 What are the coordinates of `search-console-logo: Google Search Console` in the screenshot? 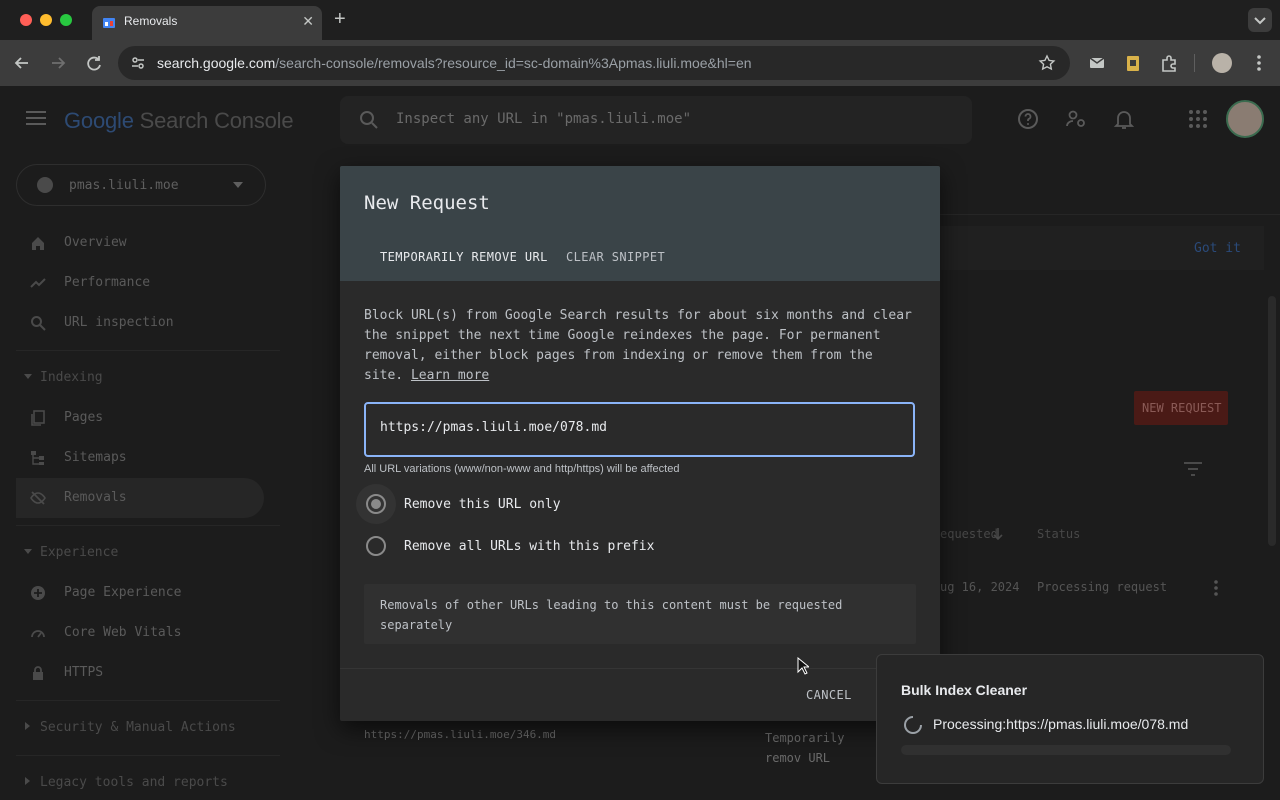 It's located at (179, 121).